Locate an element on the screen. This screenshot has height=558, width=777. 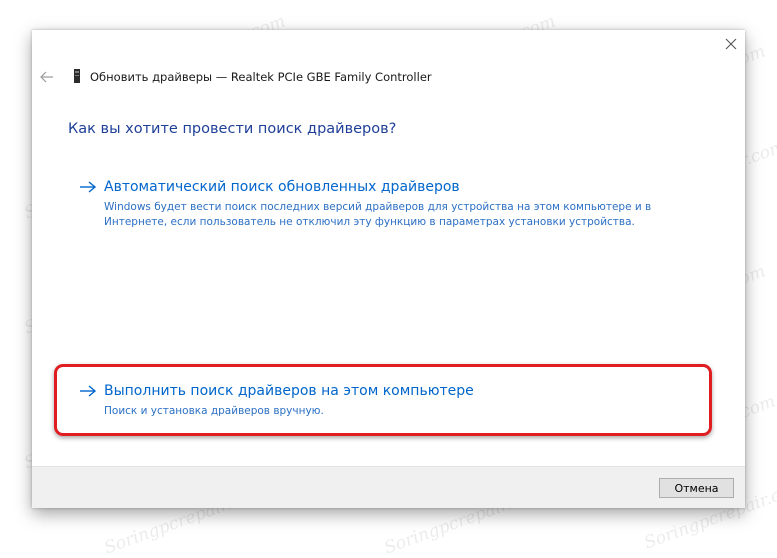
close-button is located at coordinates (731, 44).